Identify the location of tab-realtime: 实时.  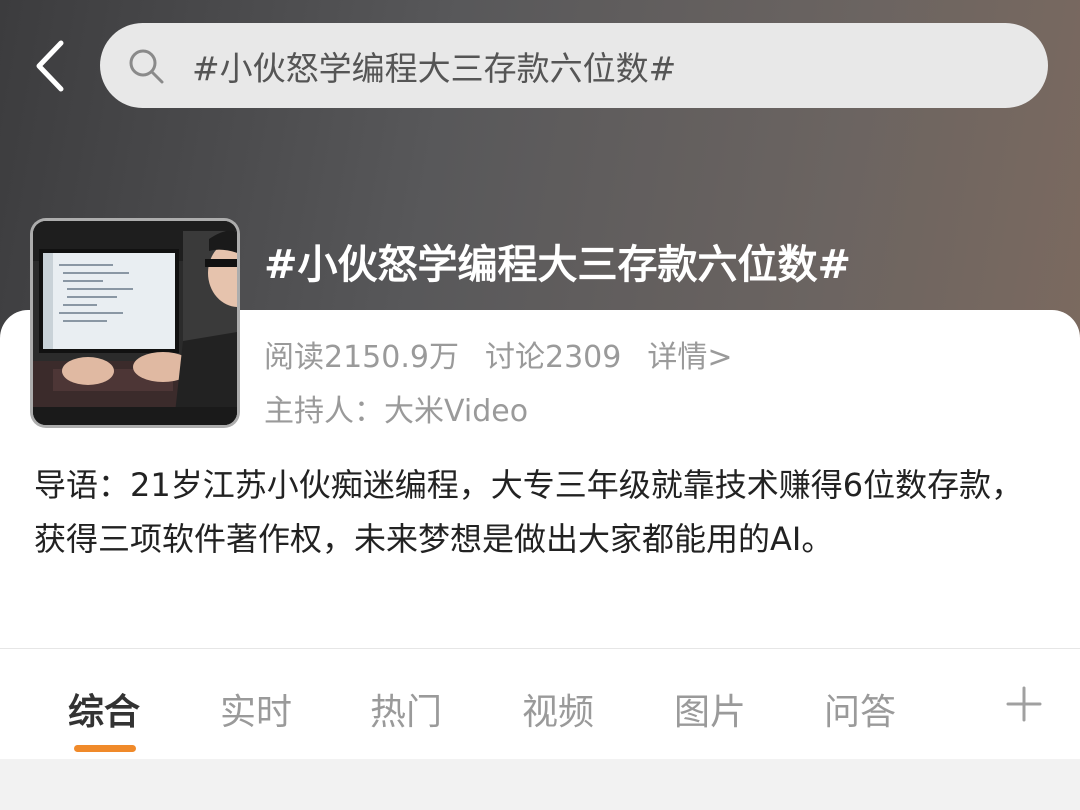
(256, 709).